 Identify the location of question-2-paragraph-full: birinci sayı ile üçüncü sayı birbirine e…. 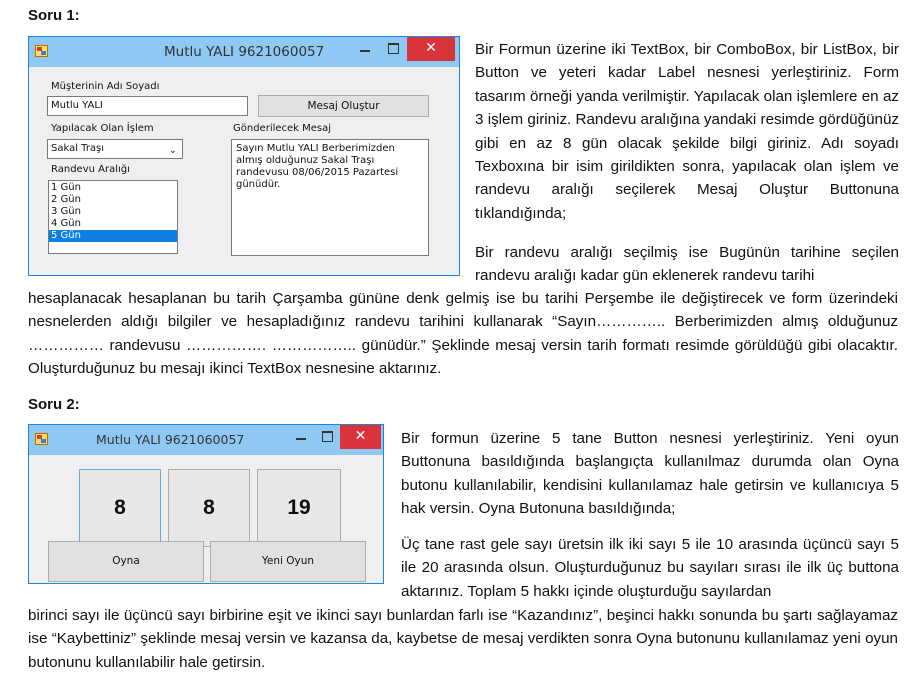
(463, 639).